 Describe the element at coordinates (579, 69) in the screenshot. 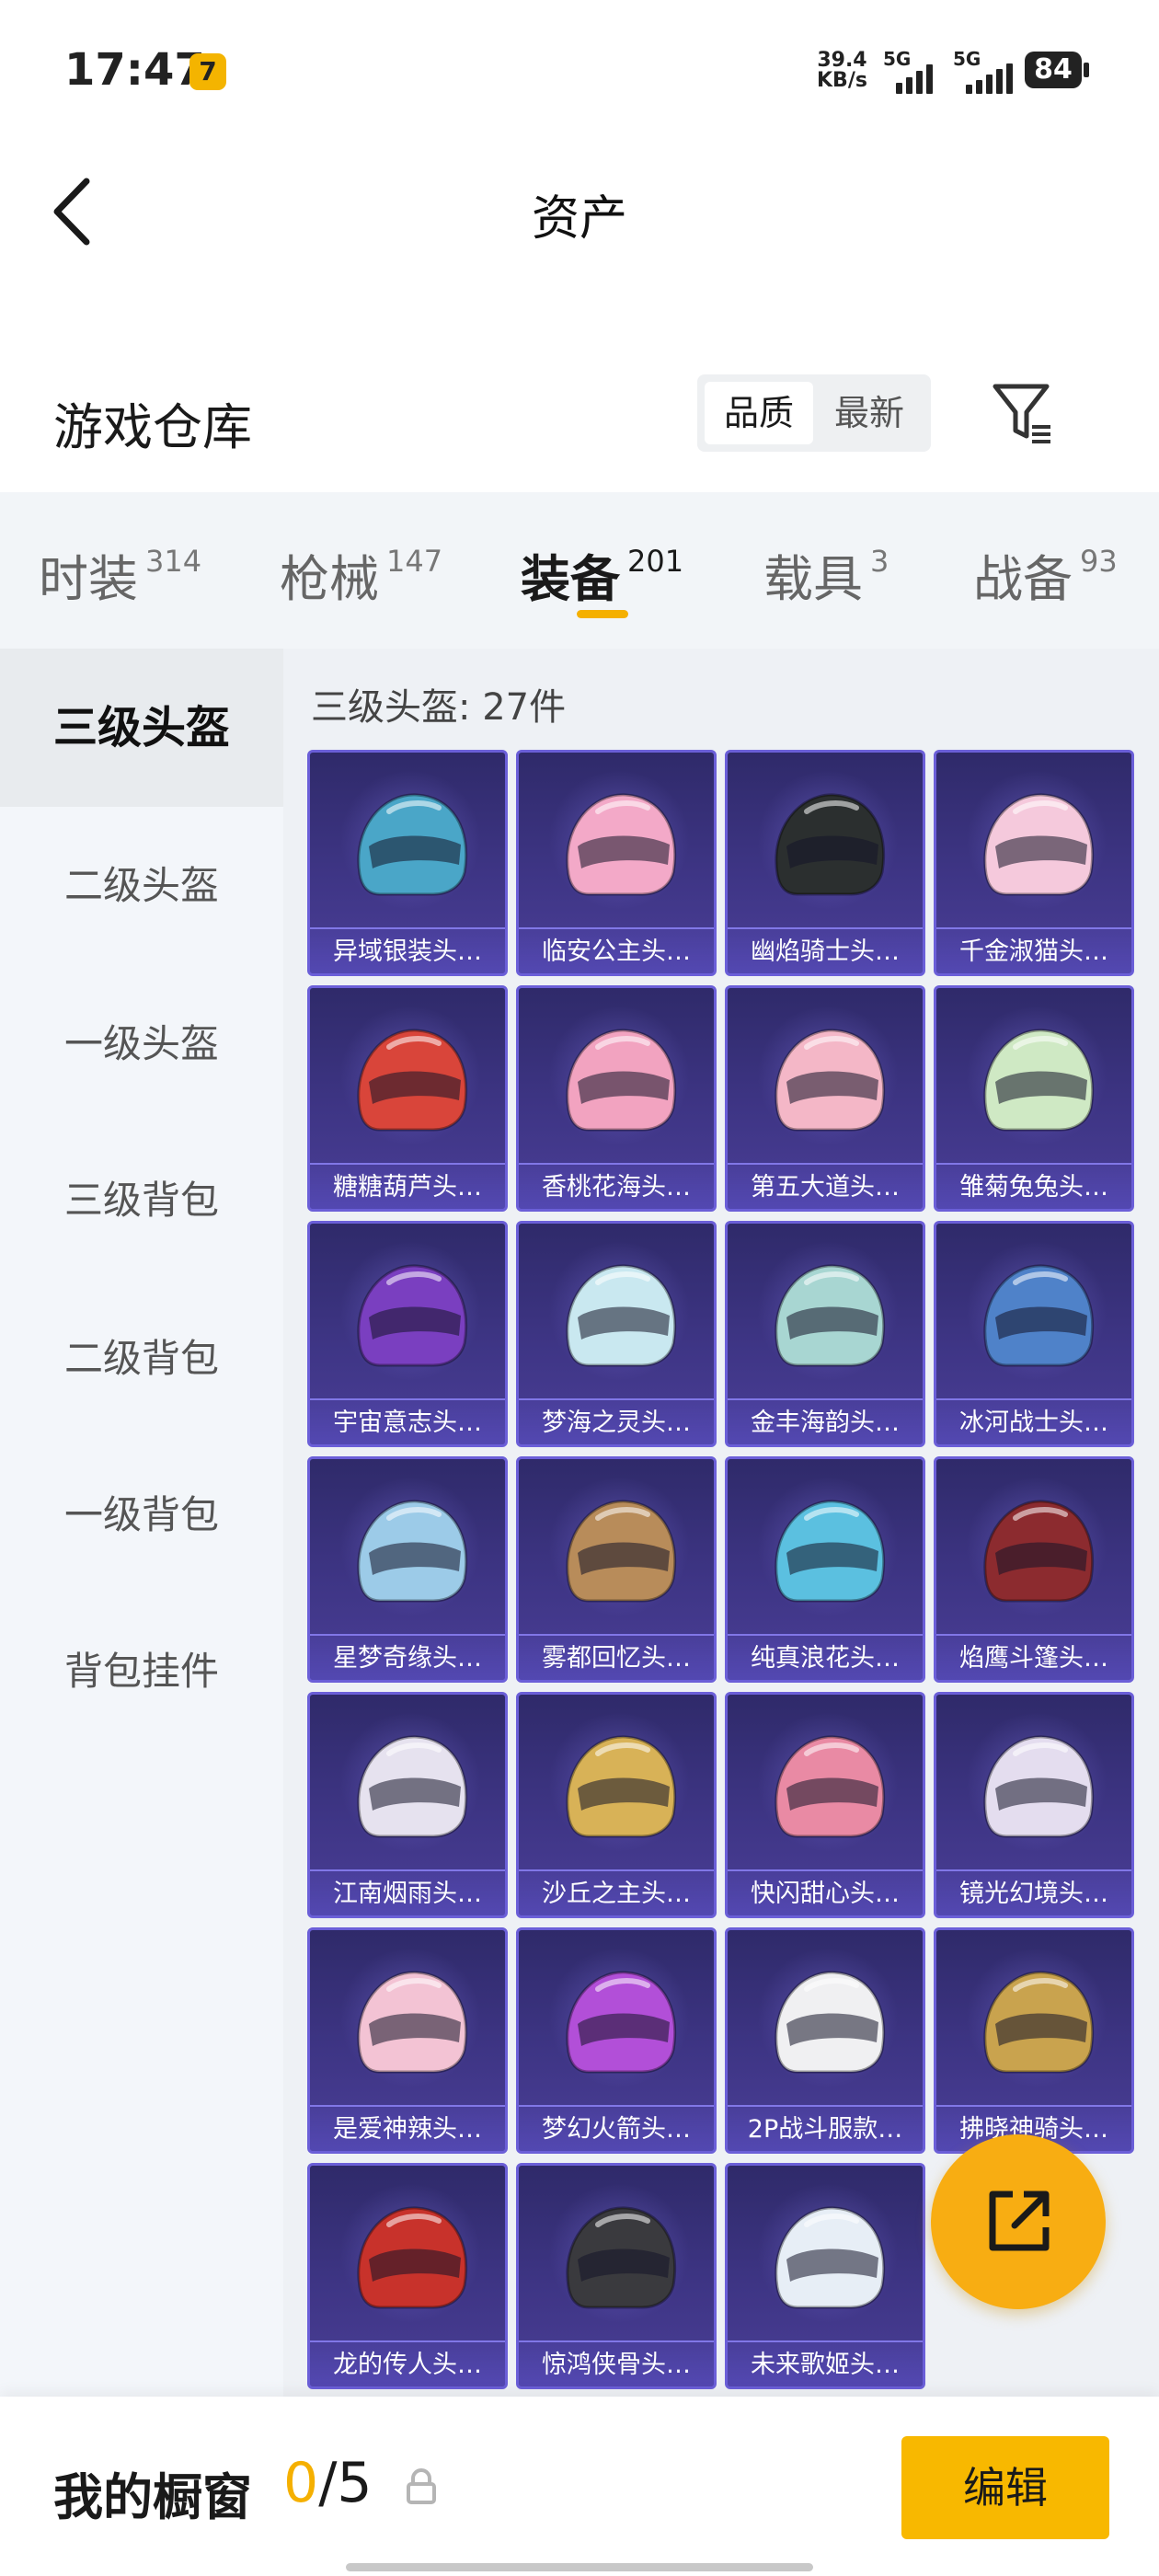

I see `status-bar: 17:47 7 39.4 KB/s 5G 5G 84` at that location.